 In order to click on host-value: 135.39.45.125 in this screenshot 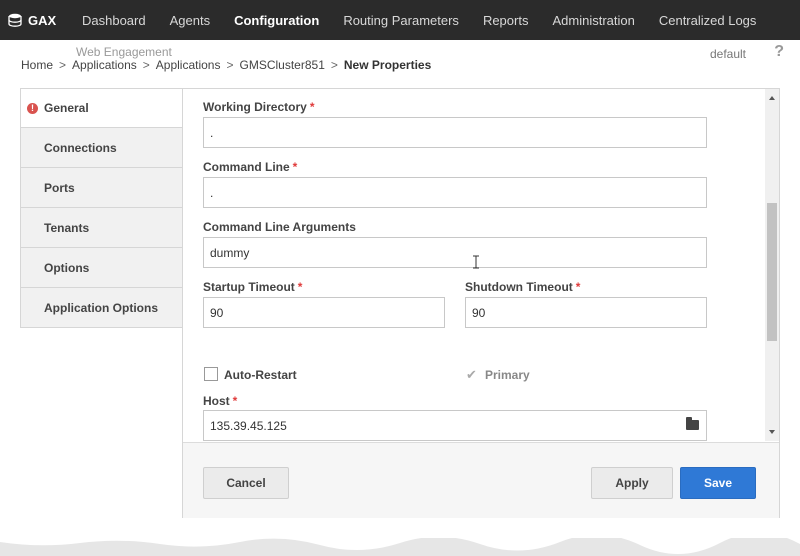, I will do `click(248, 425)`.